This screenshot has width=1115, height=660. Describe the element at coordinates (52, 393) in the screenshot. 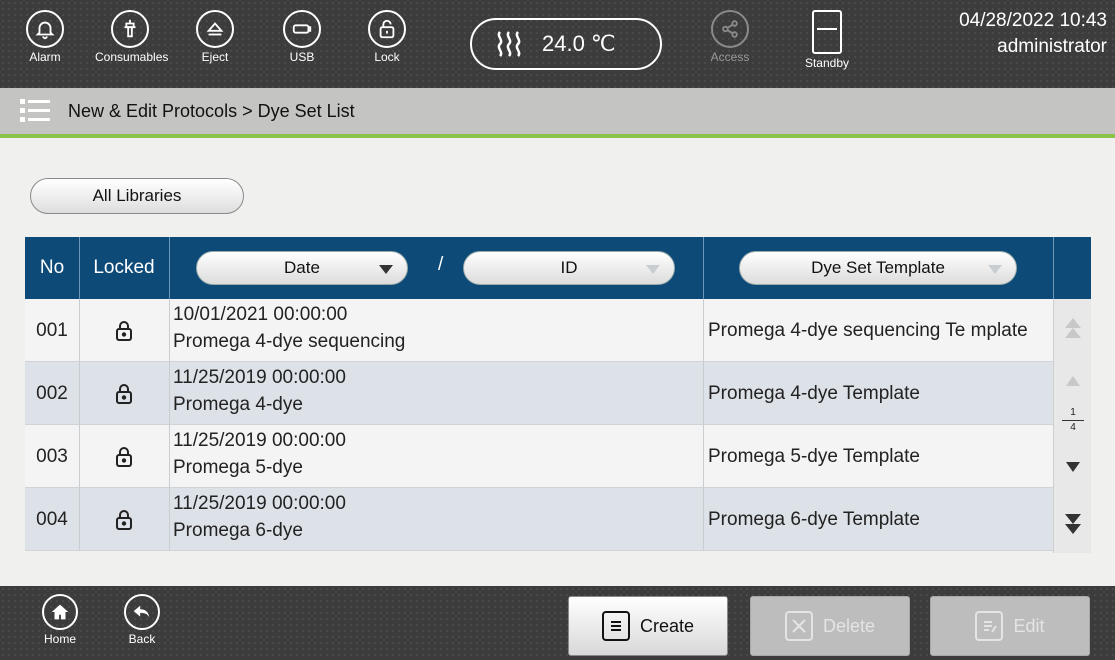

I see `row-number: 002` at that location.